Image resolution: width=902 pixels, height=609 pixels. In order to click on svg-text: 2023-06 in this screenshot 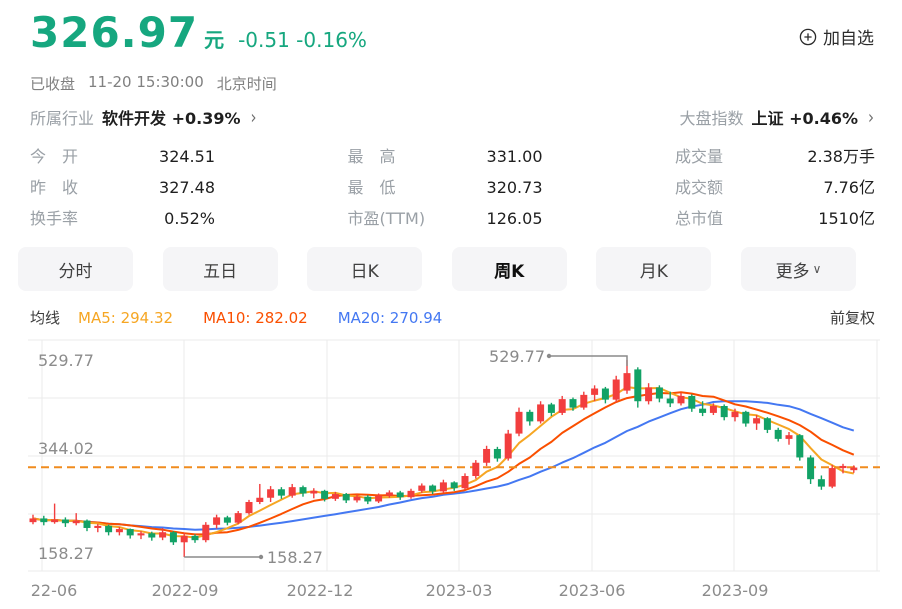, I will do `click(592, 590)`.